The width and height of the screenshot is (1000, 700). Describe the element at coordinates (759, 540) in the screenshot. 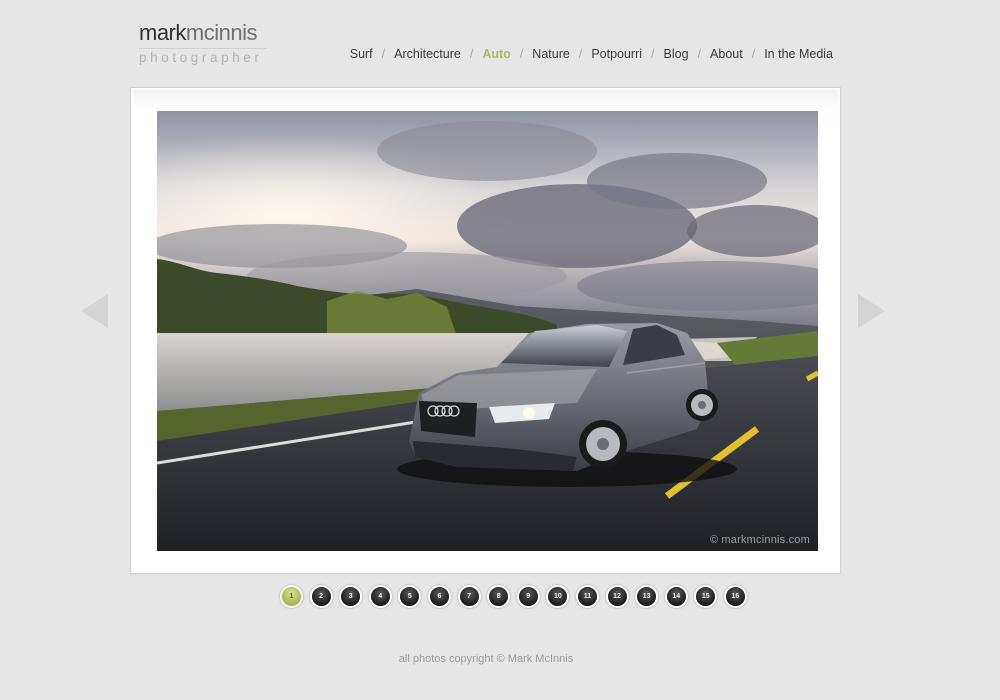

I see `photo-watermark: © markmcinnis.com` at that location.